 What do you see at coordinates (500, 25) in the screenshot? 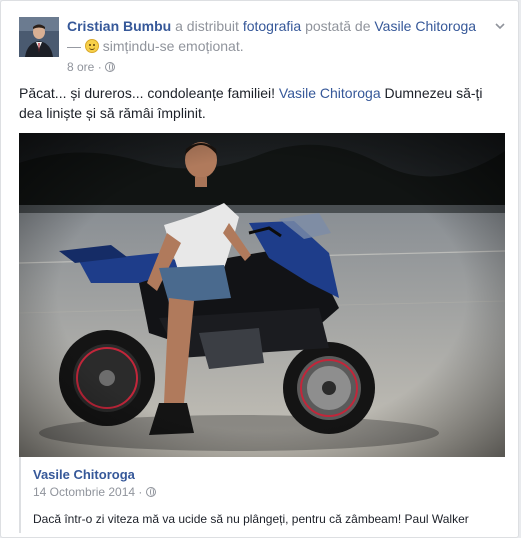
I see `chevron-down-icon` at bounding box center [500, 25].